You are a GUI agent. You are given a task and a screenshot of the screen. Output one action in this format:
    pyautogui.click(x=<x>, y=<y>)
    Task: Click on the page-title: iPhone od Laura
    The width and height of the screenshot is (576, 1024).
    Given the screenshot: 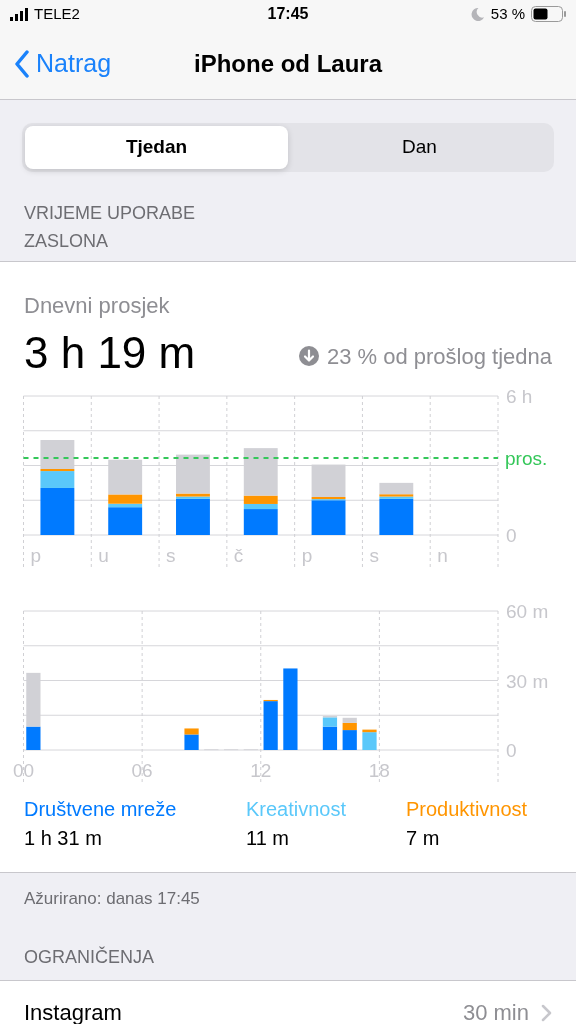 What is the action you would take?
    pyautogui.click(x=288, y=63)
    